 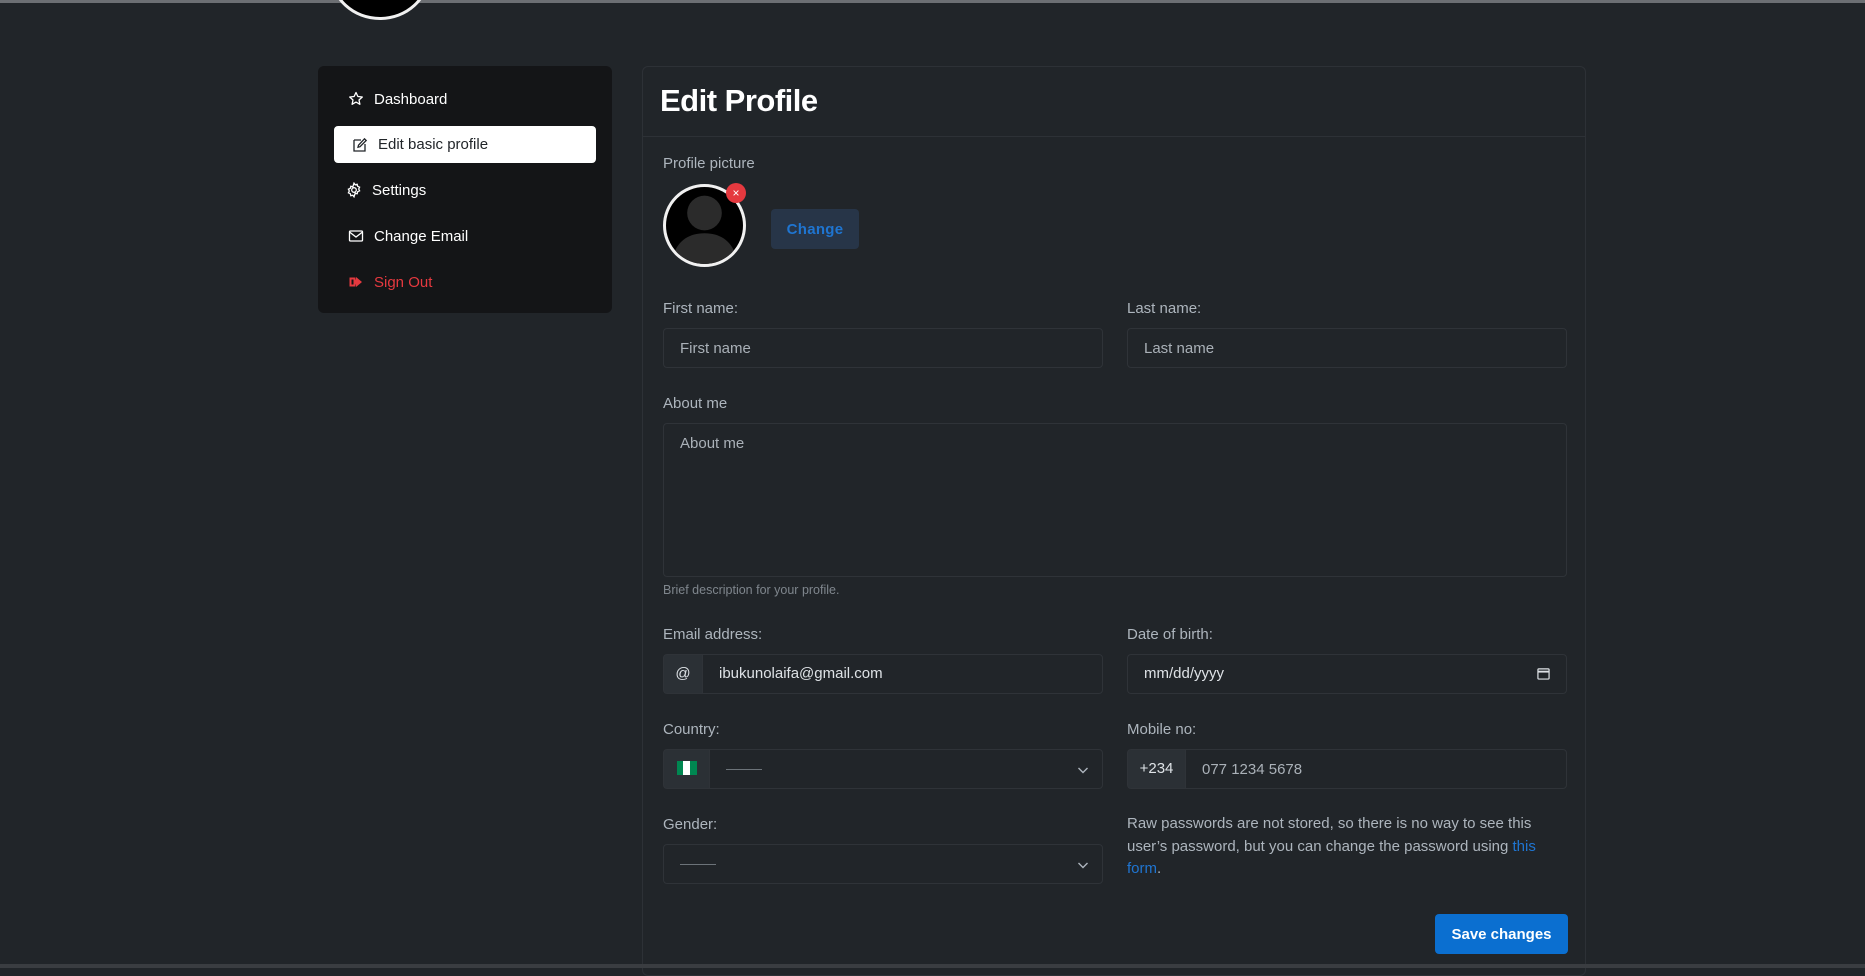 I want to click on star-icon, so click(x=356, y=98).